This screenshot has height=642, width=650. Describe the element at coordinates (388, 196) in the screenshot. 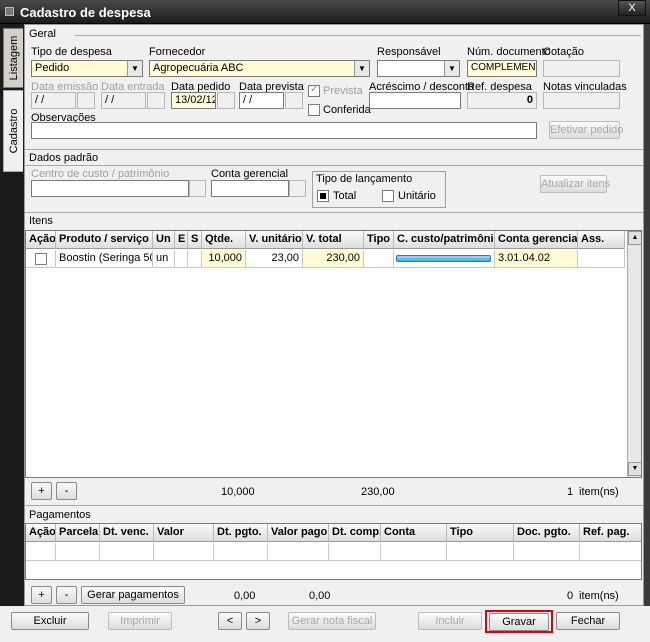

I see `unitario-radio` at that location.